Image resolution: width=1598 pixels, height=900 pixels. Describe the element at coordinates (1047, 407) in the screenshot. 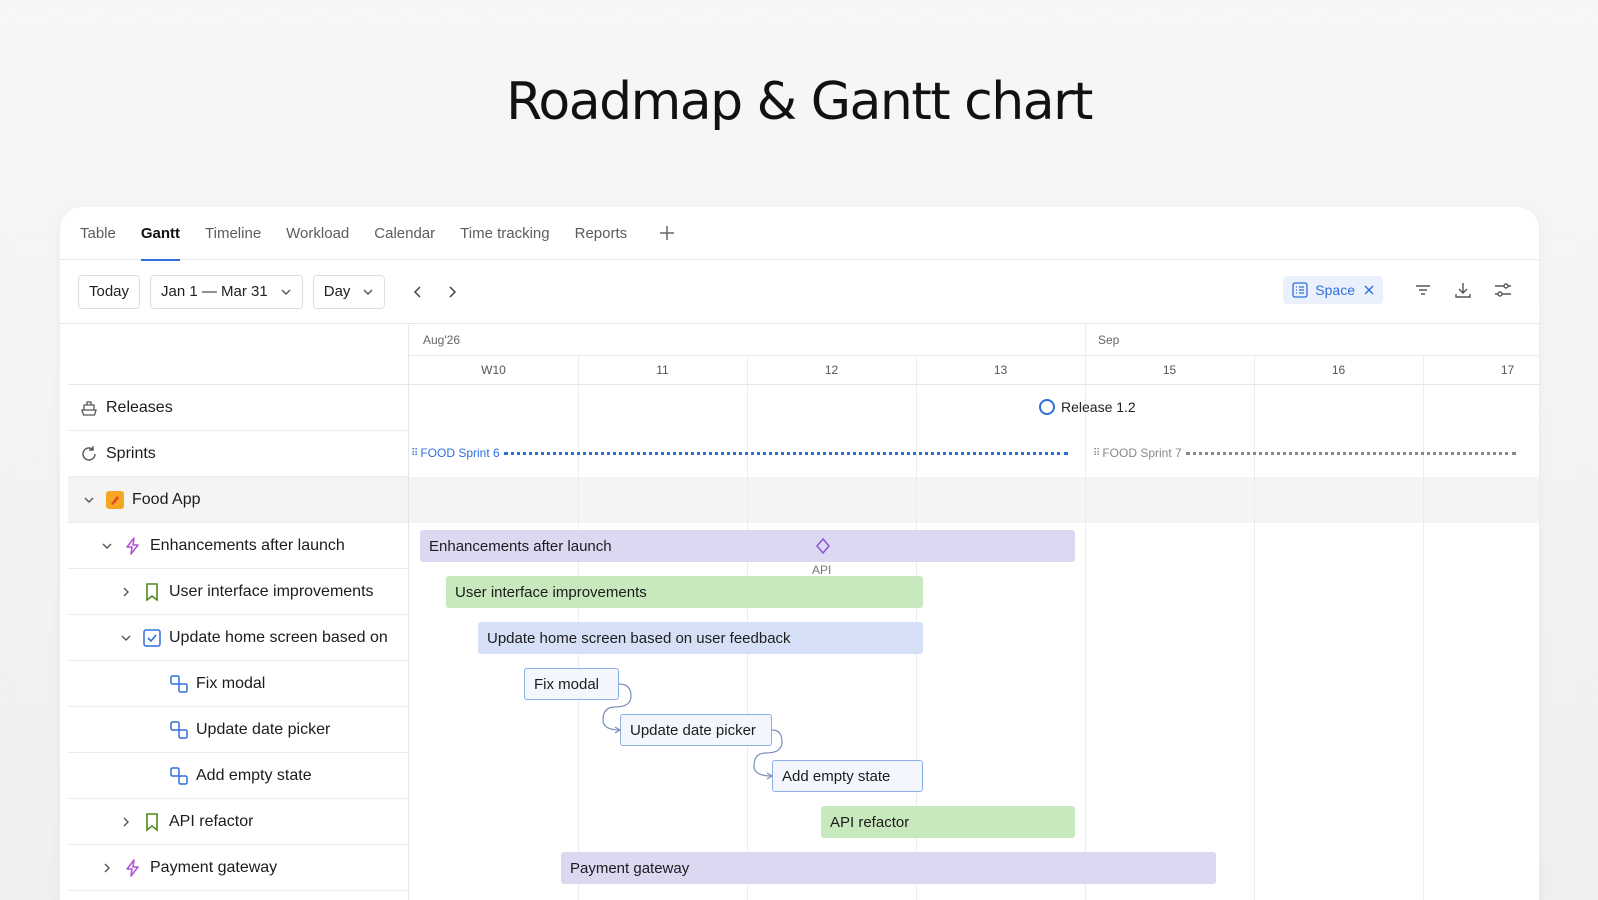

I see `release-circle-icon` at that location.